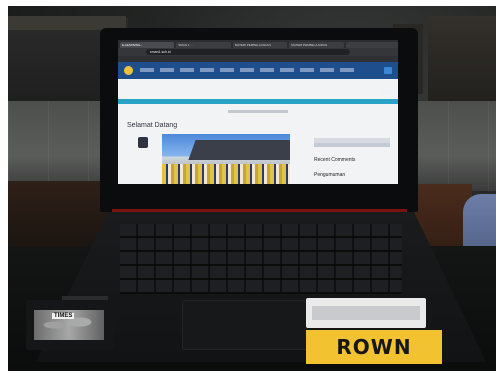 Image resolution: width=497 pixels, height=377 pixels. I want to click on sidebar-search-button, so click(352, 145).